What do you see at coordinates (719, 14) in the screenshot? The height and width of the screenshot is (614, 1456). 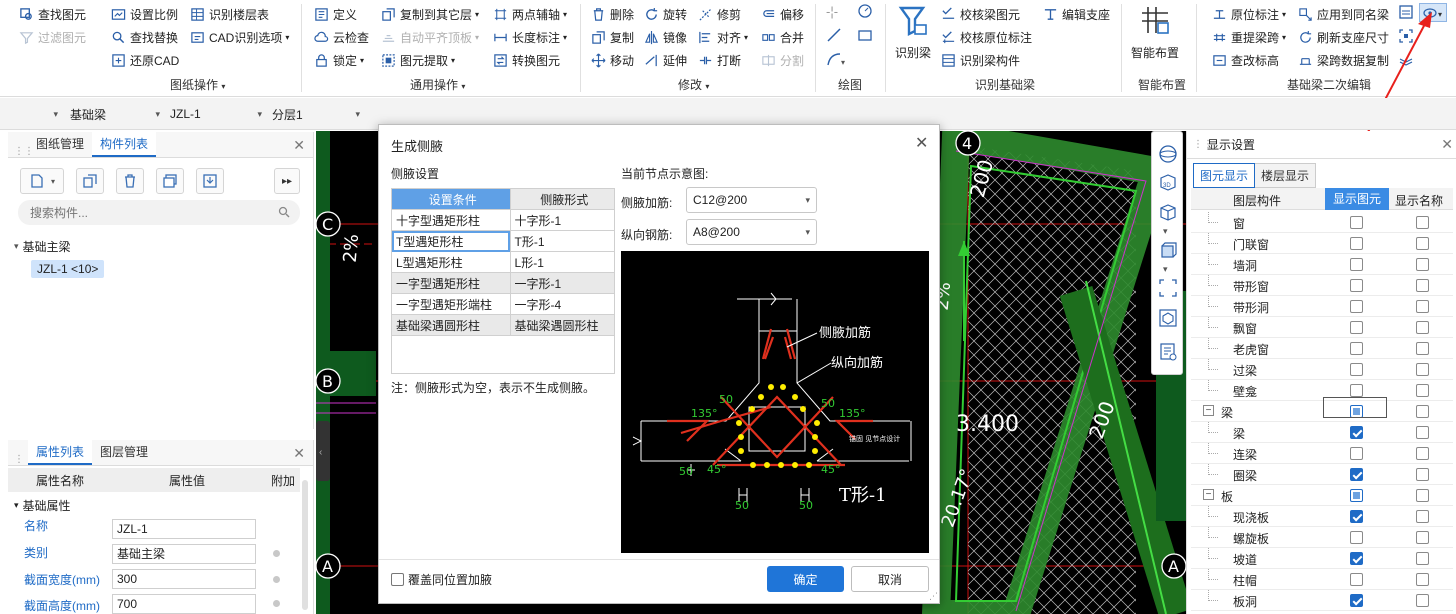 I see `trim-button: 修剪` at bounding box center [719, 14].